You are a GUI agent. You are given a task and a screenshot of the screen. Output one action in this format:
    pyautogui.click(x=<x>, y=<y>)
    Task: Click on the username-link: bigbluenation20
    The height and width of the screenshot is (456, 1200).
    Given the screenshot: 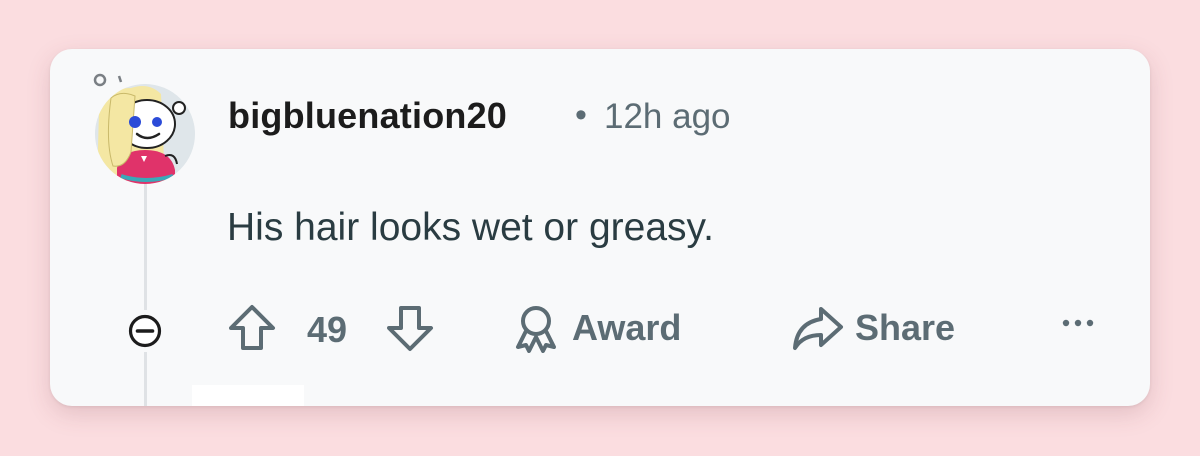 What is the action you would take?
    pyautogui.click(x=367, y=116)
    